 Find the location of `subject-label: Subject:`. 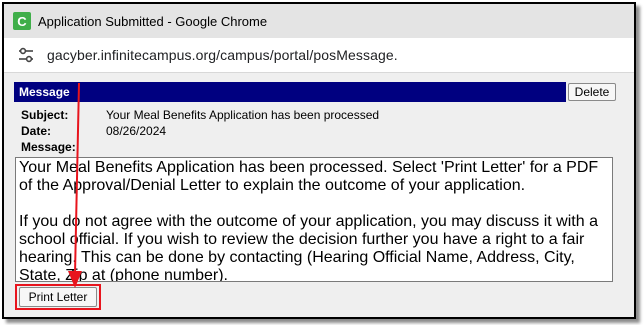

subject-label: Subject: is located at coordinates (45, 115).